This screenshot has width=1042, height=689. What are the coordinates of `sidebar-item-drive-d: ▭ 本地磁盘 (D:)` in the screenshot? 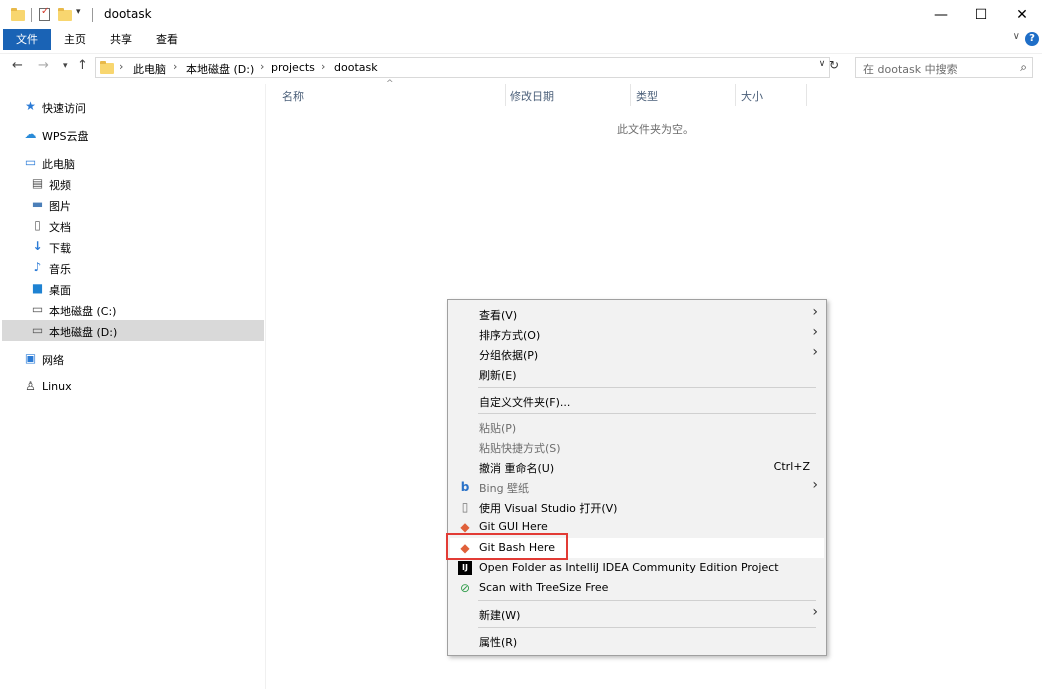 It's located at (133, 330).